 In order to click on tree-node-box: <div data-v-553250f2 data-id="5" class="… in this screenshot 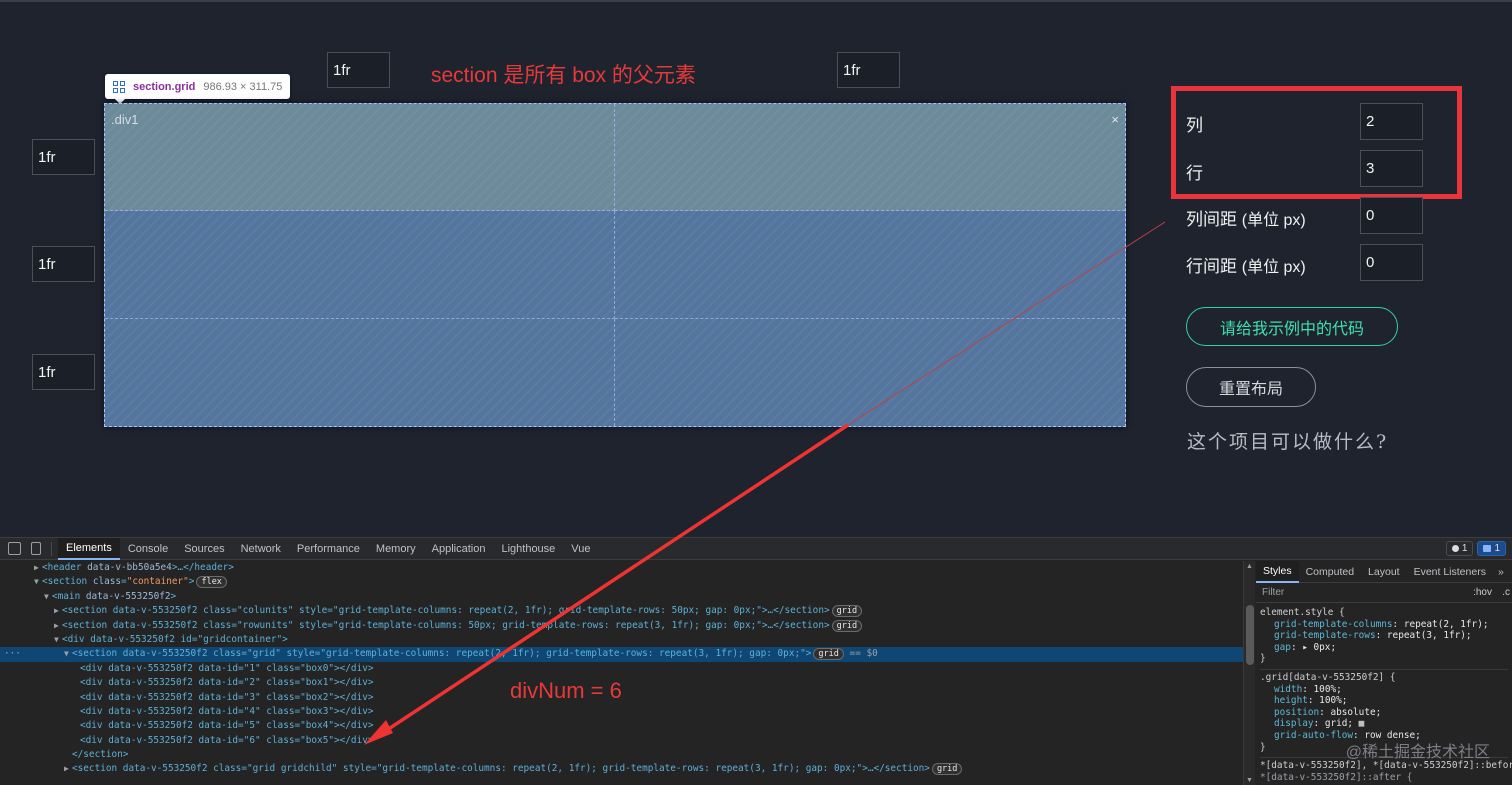, I will do `click(621, 726)`.